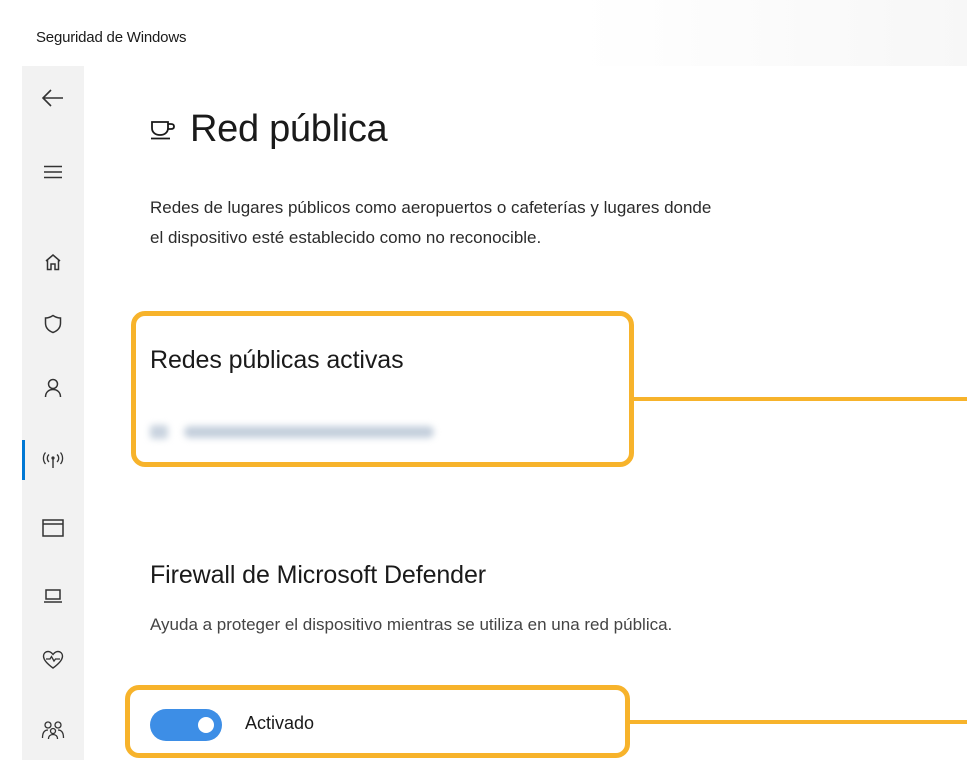 This screenshot has height=760, width=967. I want to click on shield-icon, so click(53, 324).